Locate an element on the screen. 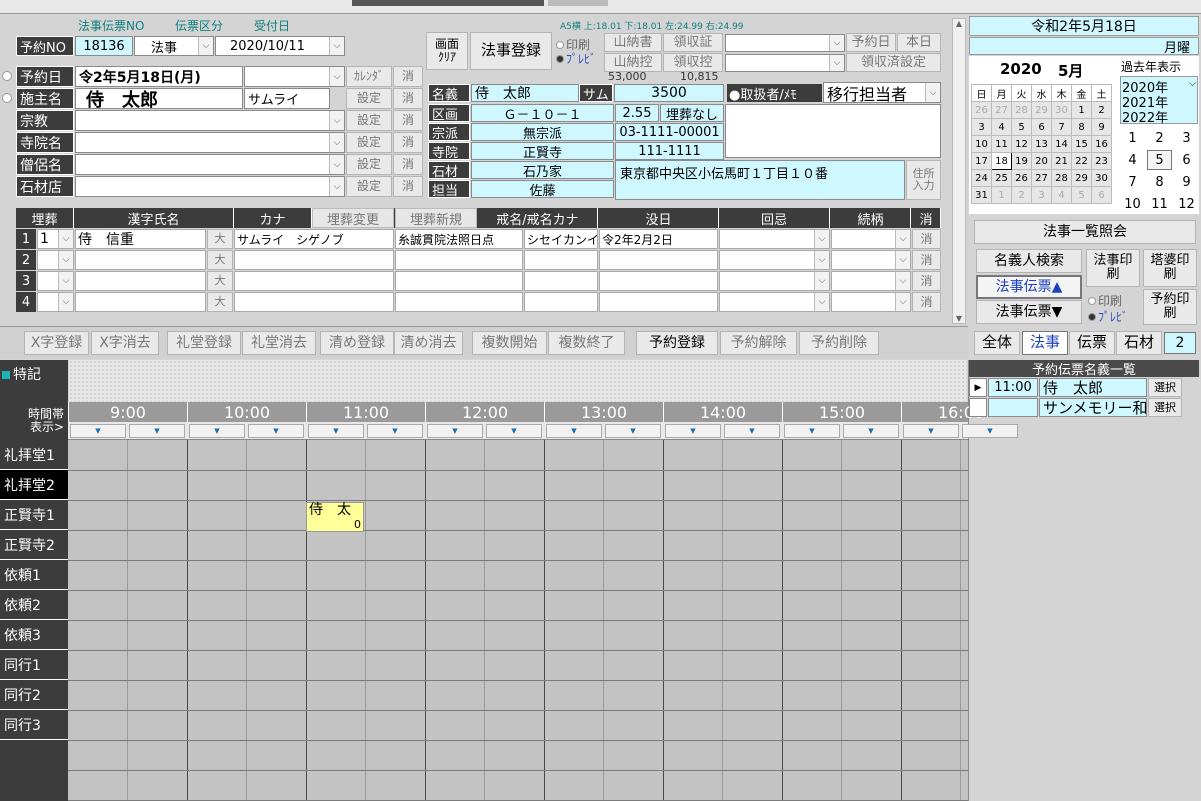  settings-button-2: 設定 is located at coordinates (369, 120).